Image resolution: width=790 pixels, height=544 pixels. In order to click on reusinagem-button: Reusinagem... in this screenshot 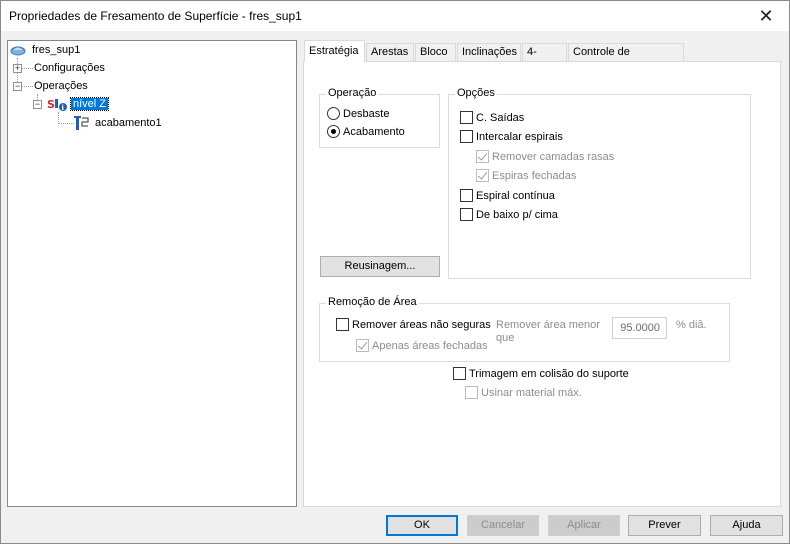, I will do `click(380, 266)`.